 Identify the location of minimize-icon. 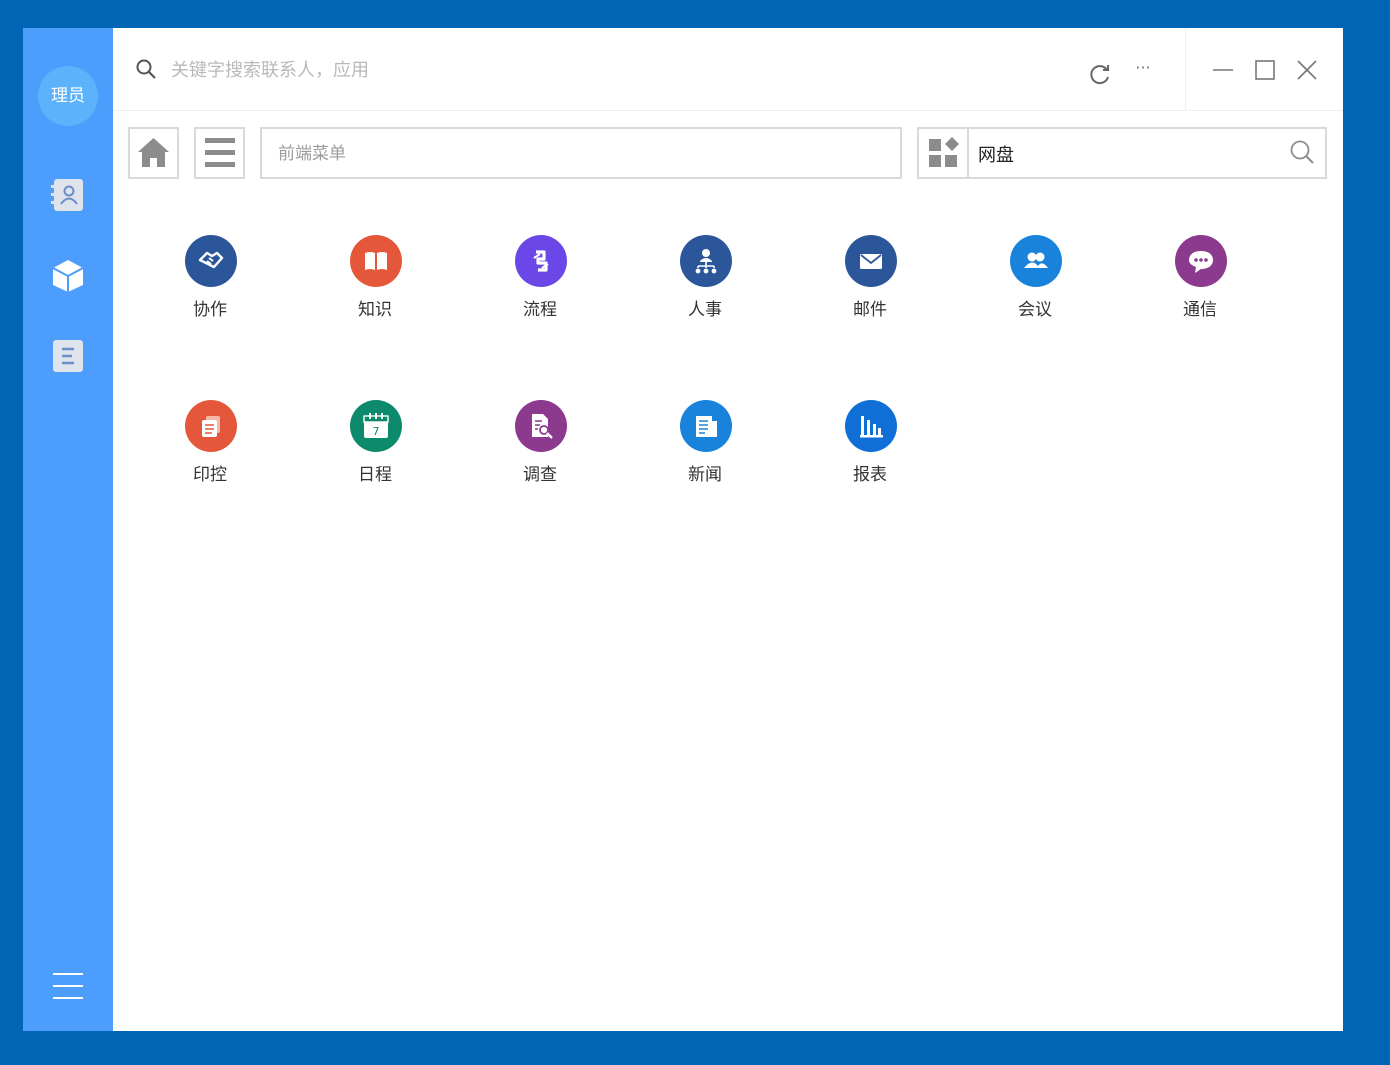
(1223, 70).